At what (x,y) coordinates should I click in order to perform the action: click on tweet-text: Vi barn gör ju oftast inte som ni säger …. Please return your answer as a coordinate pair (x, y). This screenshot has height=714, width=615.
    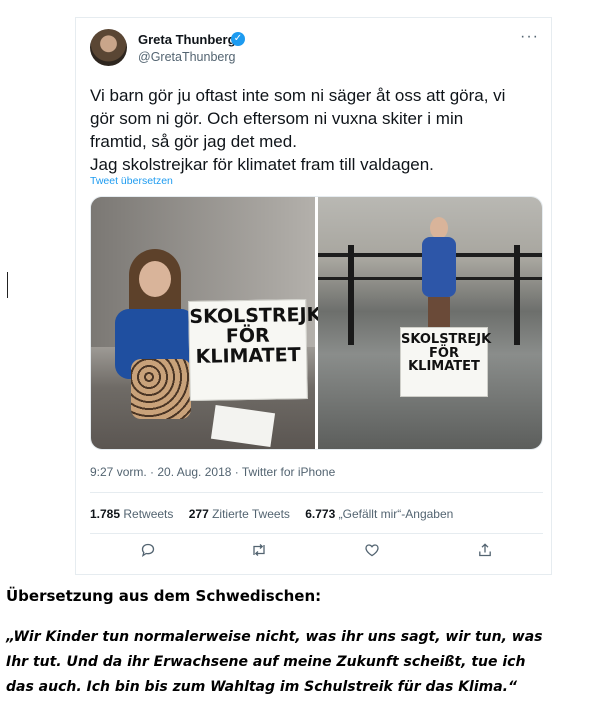
    Looking at the image, I should click on (317, 130).